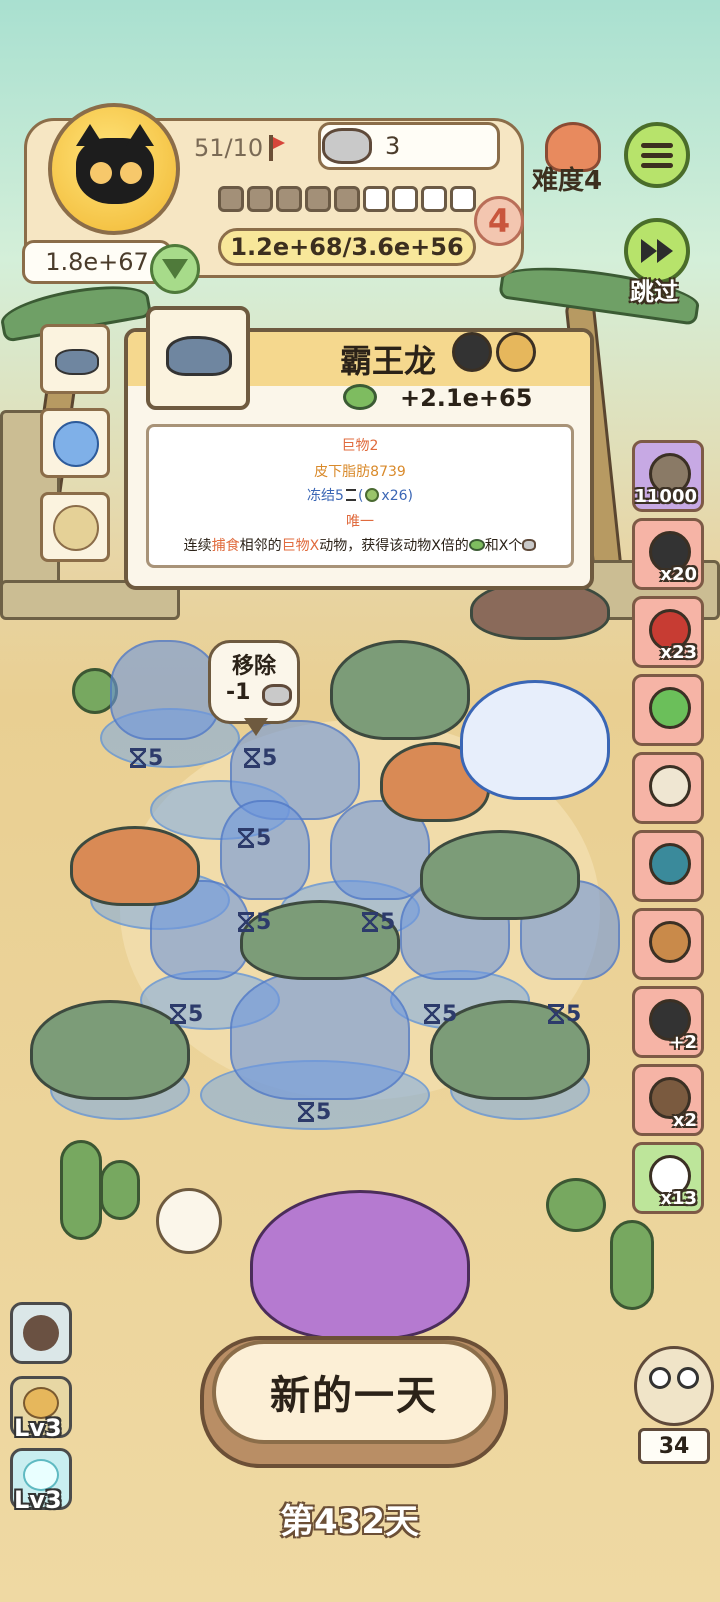 The height and width of the screenshot is (1602, 720). Describe the element at coordinates (135, 866) in the screenshot. I see `ankylosaurus` at that location.